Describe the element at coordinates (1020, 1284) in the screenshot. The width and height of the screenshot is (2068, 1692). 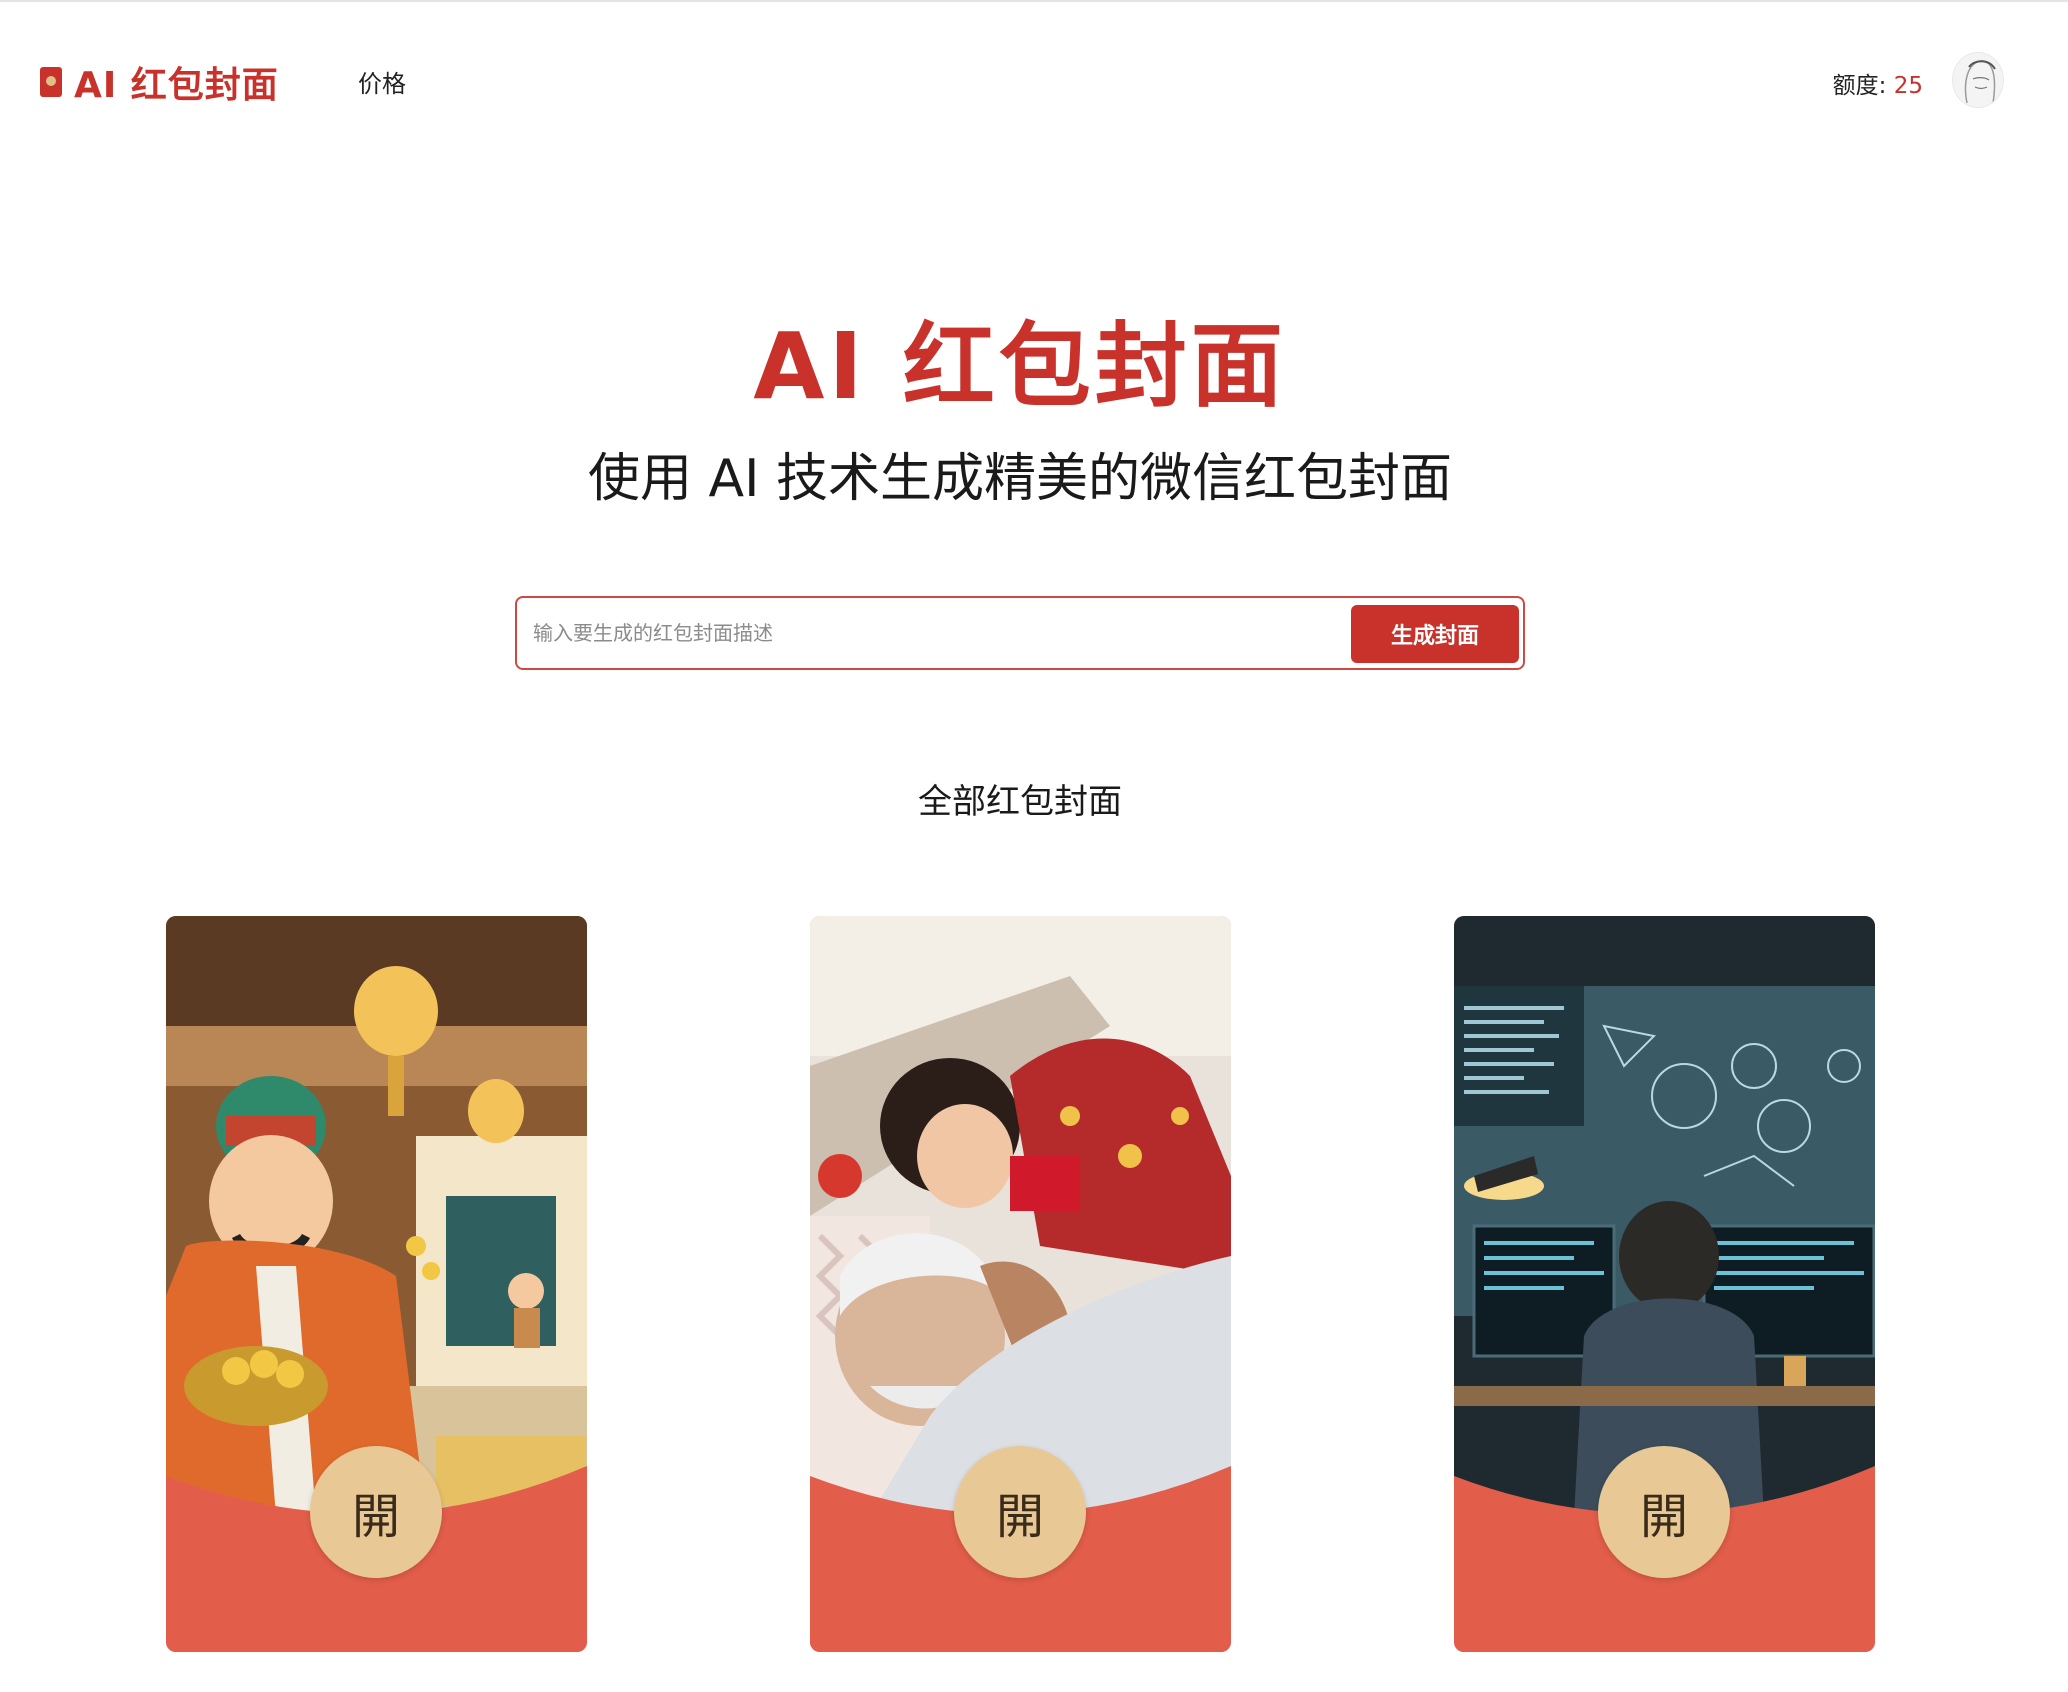
I see `cover-card-family: 開` at that location.